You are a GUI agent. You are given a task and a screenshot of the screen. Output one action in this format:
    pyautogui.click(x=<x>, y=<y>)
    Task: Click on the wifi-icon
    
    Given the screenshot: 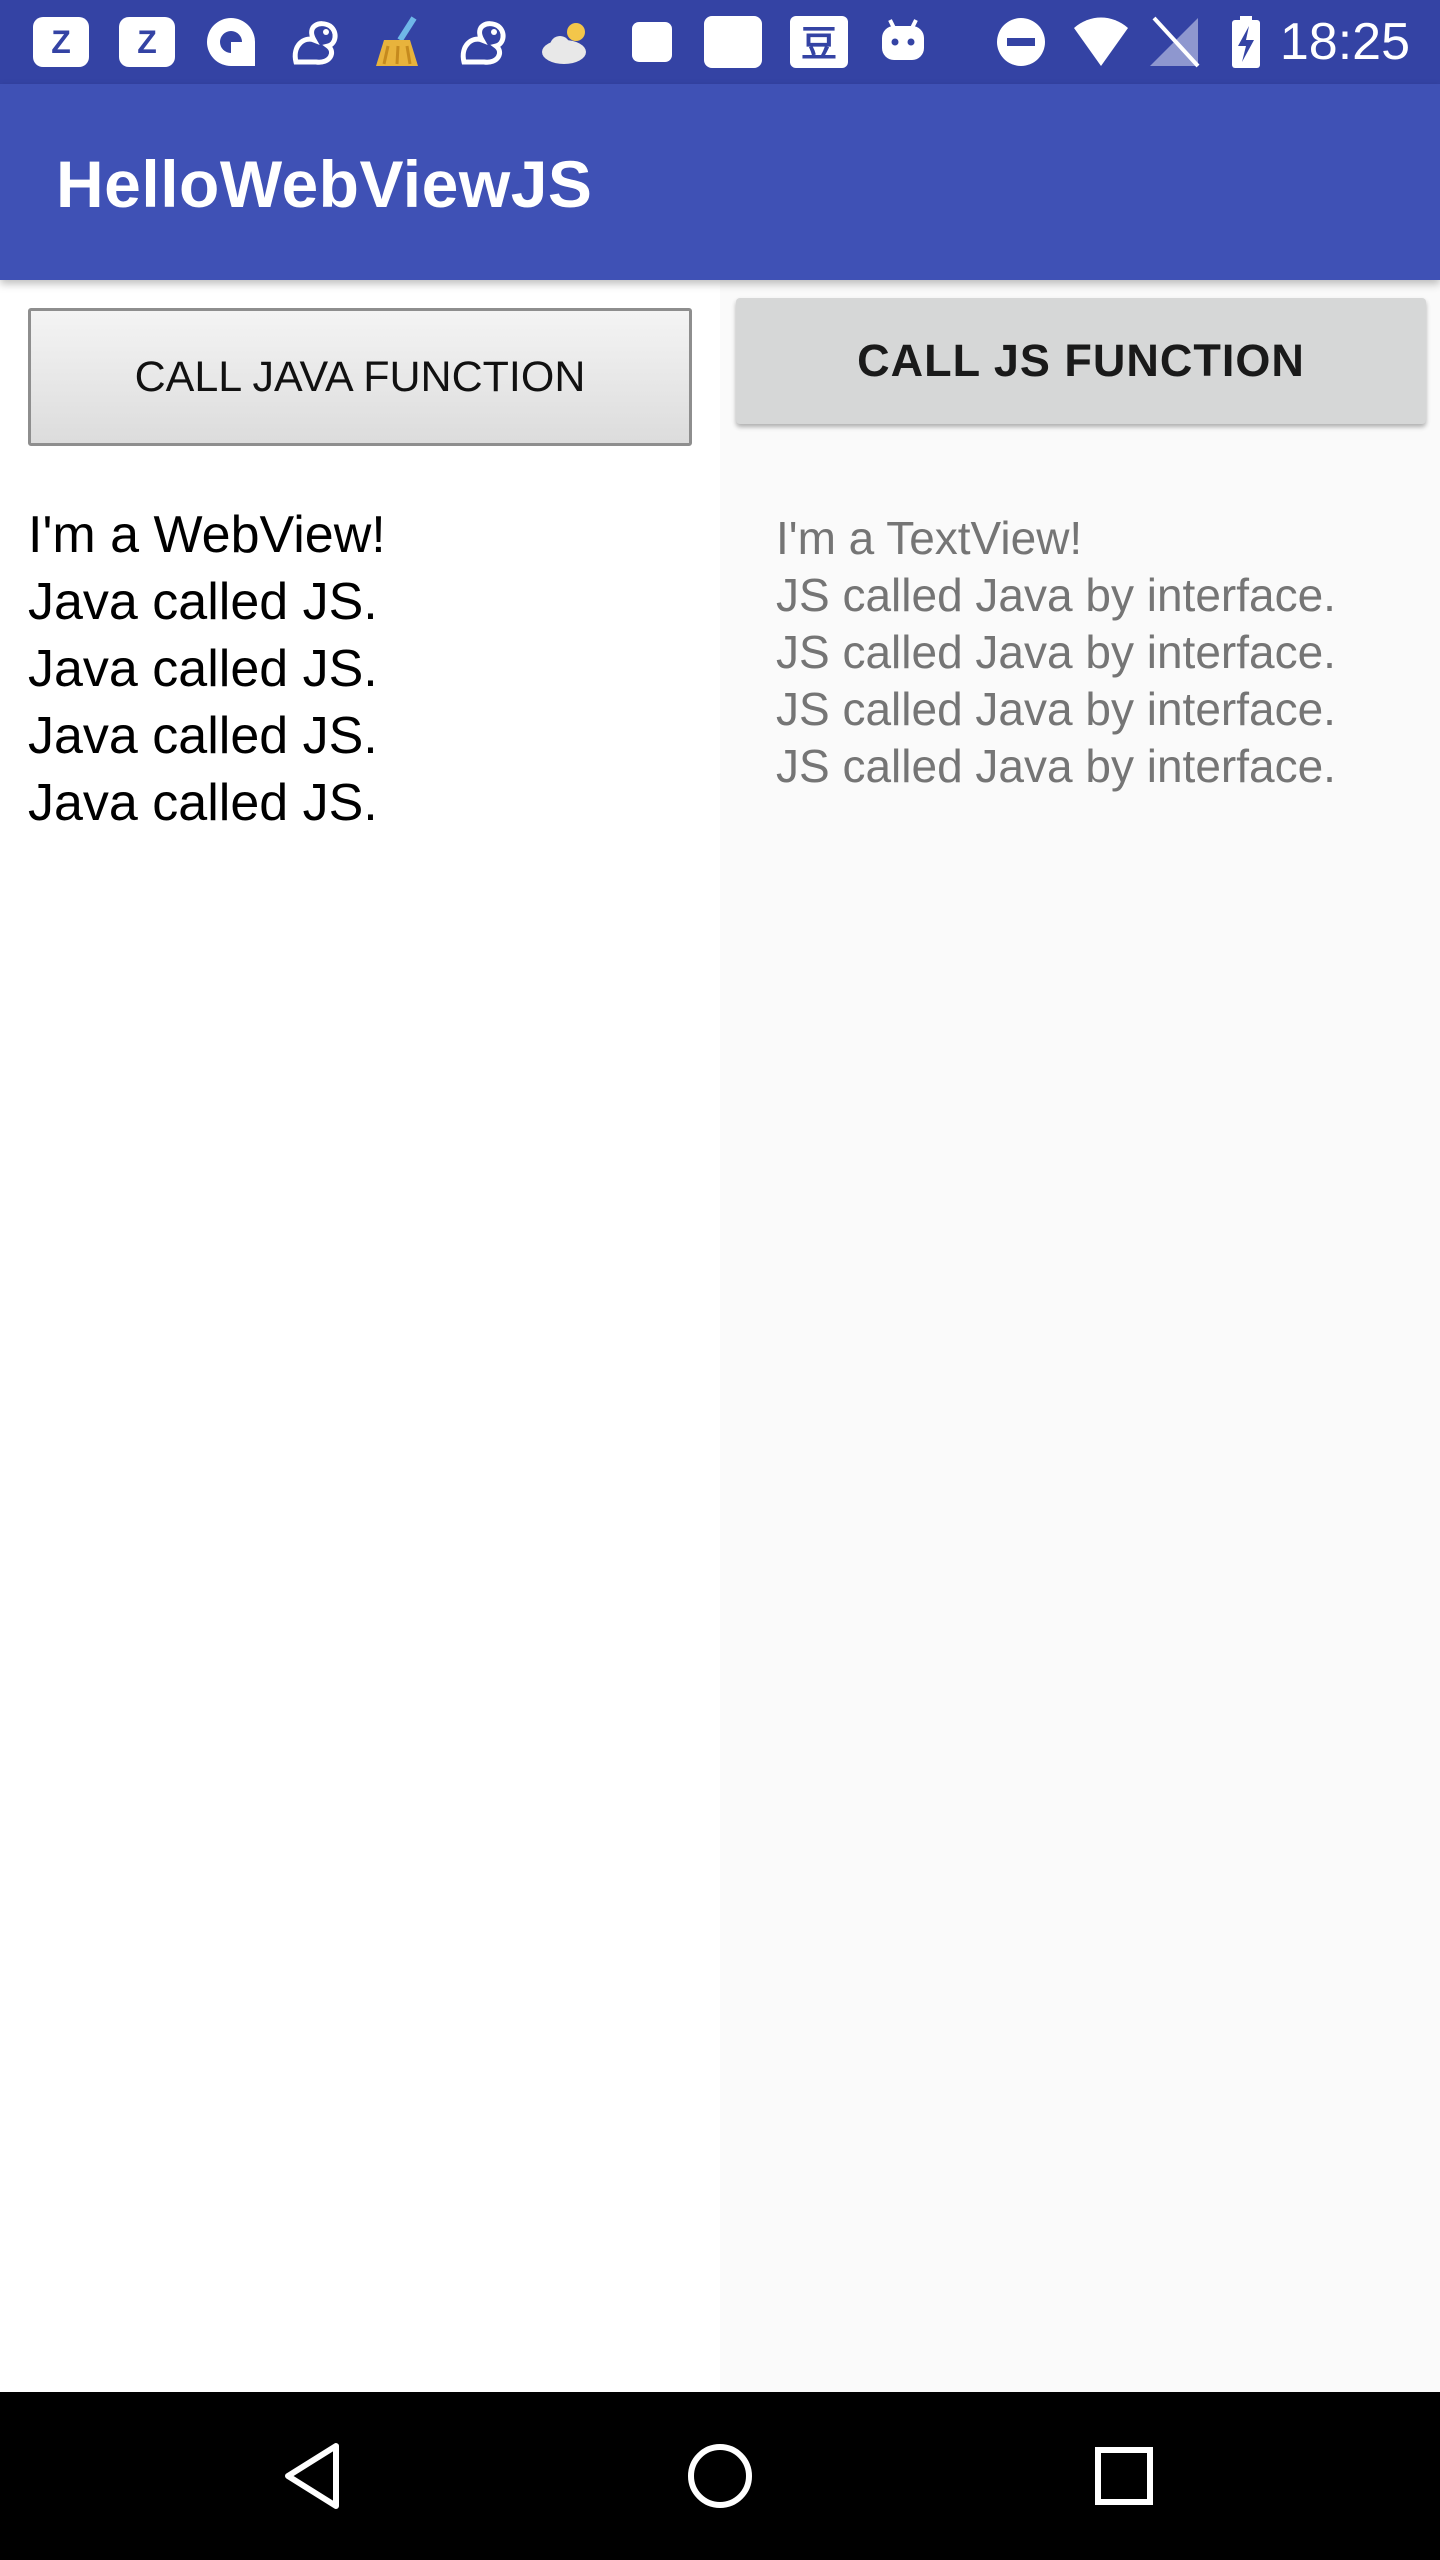 What is the action you would take?
    pyautogui.click(x=1101, y=42)
    